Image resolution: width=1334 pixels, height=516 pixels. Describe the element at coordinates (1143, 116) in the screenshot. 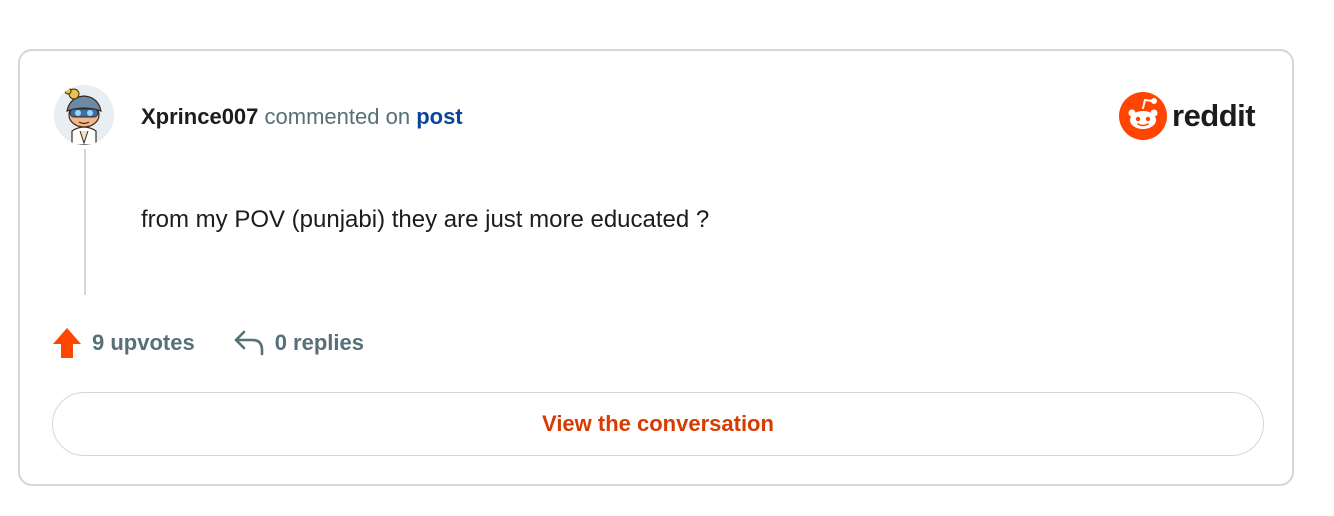

I see `reddit-logo-icon` at that location.